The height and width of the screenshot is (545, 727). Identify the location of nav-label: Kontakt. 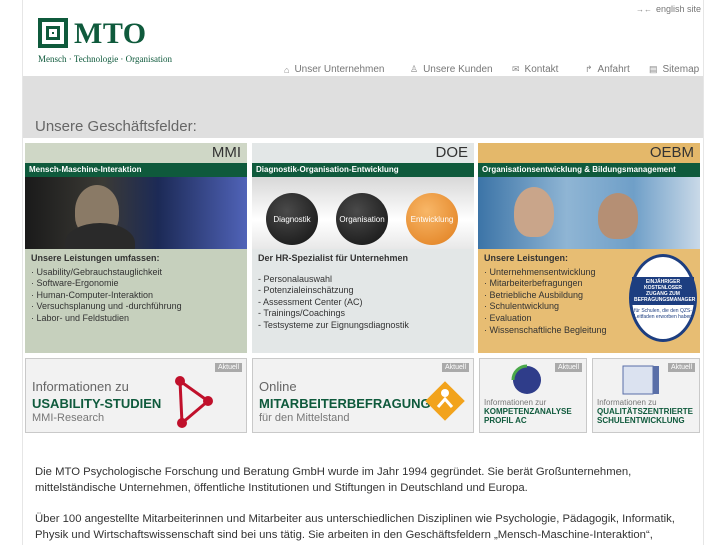
(541, 69).